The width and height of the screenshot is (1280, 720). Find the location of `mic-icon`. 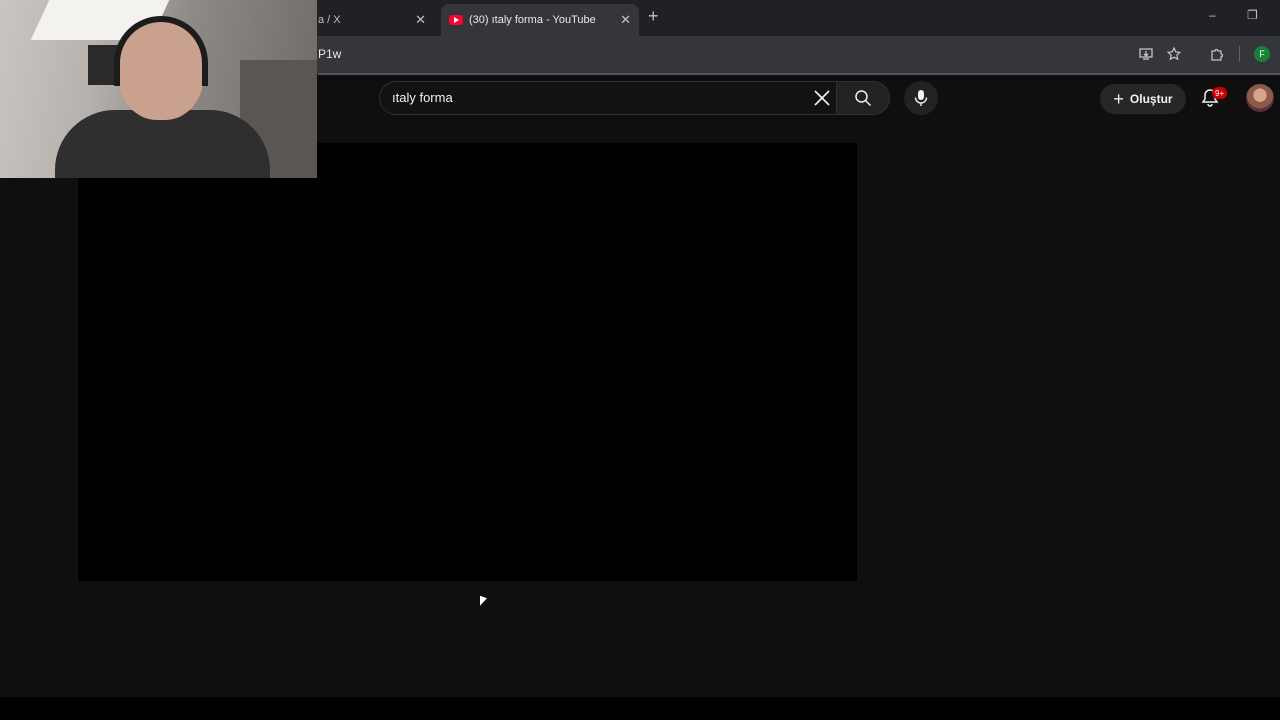

mic-icon is located at coordinates (921, 98).